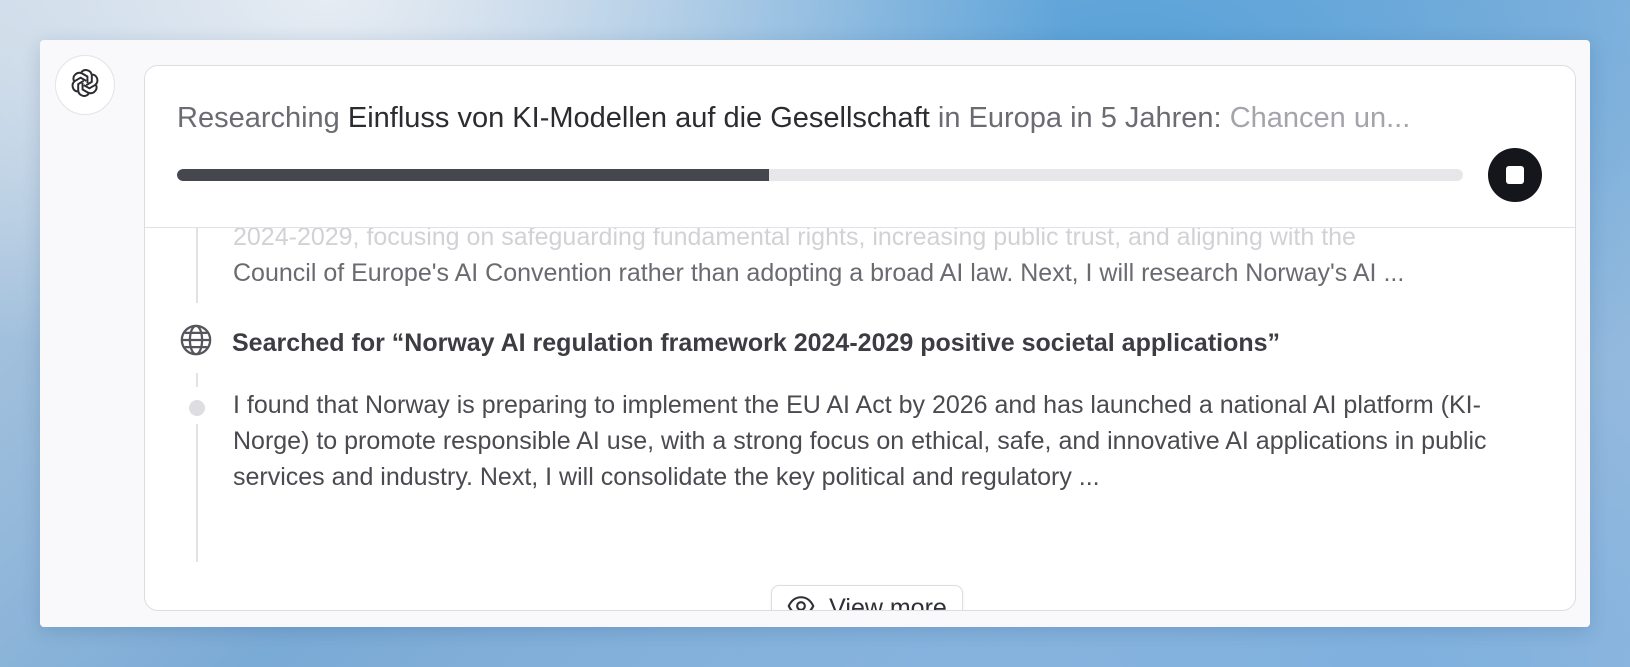 This screenshot has width=1630, height=667. I want to click on title-mid: in Europa in 5 Jahren:, so click(1079, 118).